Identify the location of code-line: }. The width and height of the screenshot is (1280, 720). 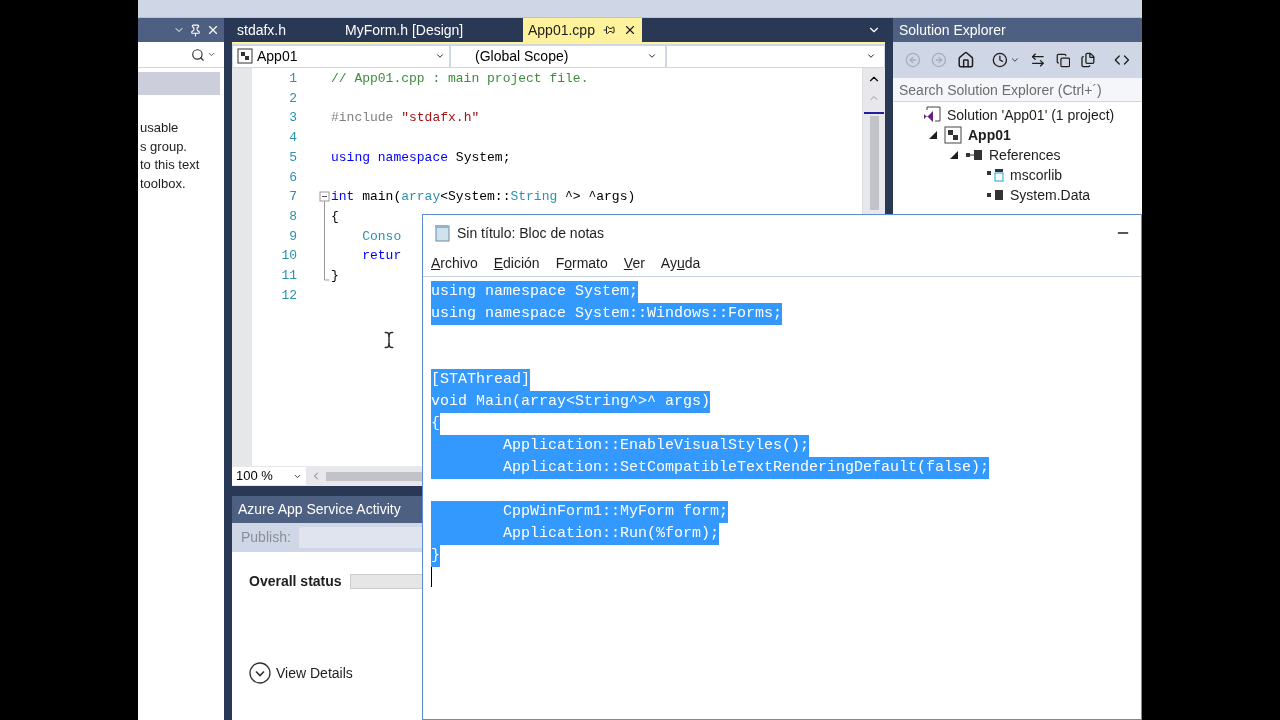
(334, 275).